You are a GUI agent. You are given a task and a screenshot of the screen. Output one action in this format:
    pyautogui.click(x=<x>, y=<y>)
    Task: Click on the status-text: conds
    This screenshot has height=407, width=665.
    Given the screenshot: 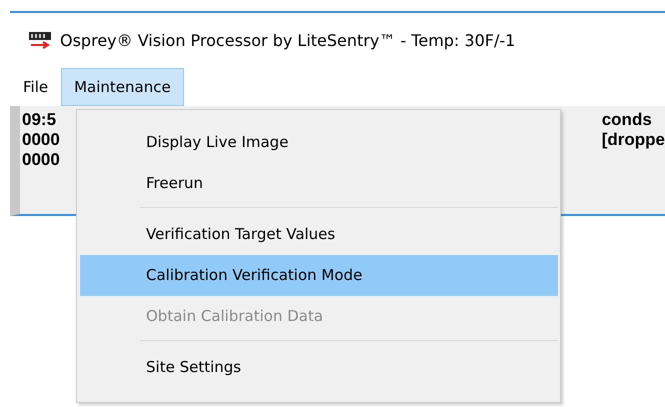 What is the action you would take?
    pyautogui.click(x=627, y=119)
    